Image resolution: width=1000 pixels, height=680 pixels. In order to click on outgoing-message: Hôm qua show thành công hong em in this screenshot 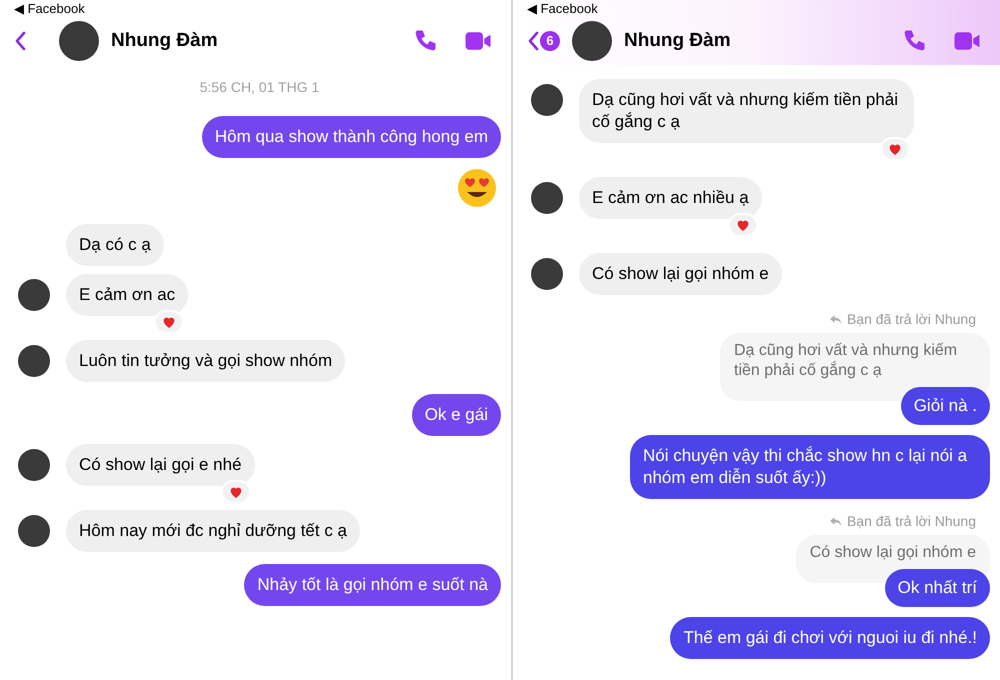, I will do `click(351, 137)`.